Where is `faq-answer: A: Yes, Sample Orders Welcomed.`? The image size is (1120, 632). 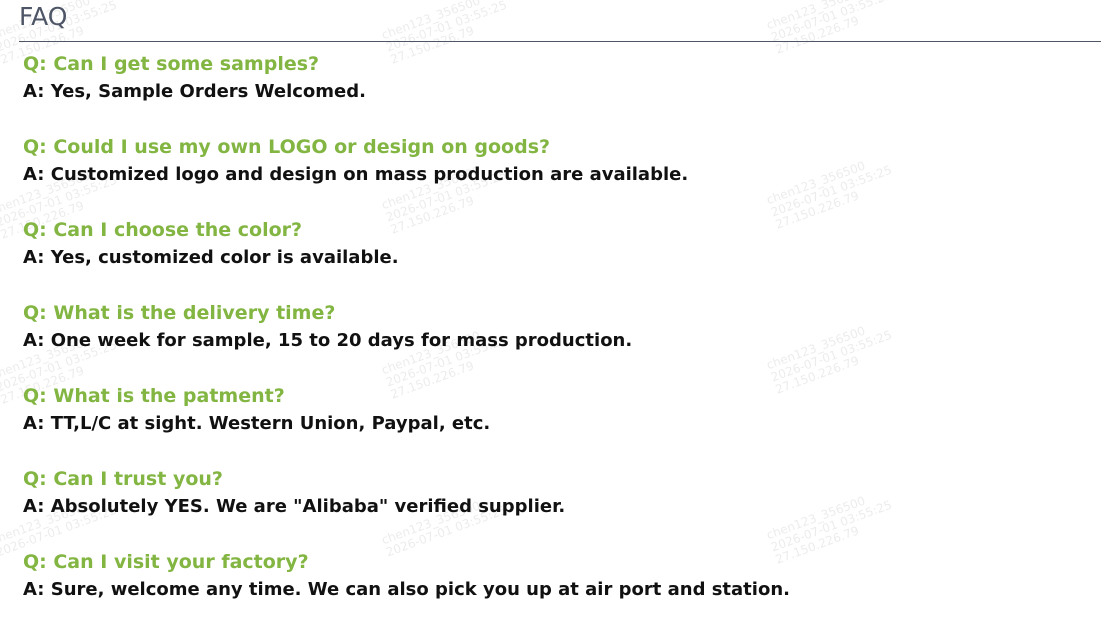
faq-answer: A: Yes, Sample Orders Welcomed. is located at coordinates (194, 91).